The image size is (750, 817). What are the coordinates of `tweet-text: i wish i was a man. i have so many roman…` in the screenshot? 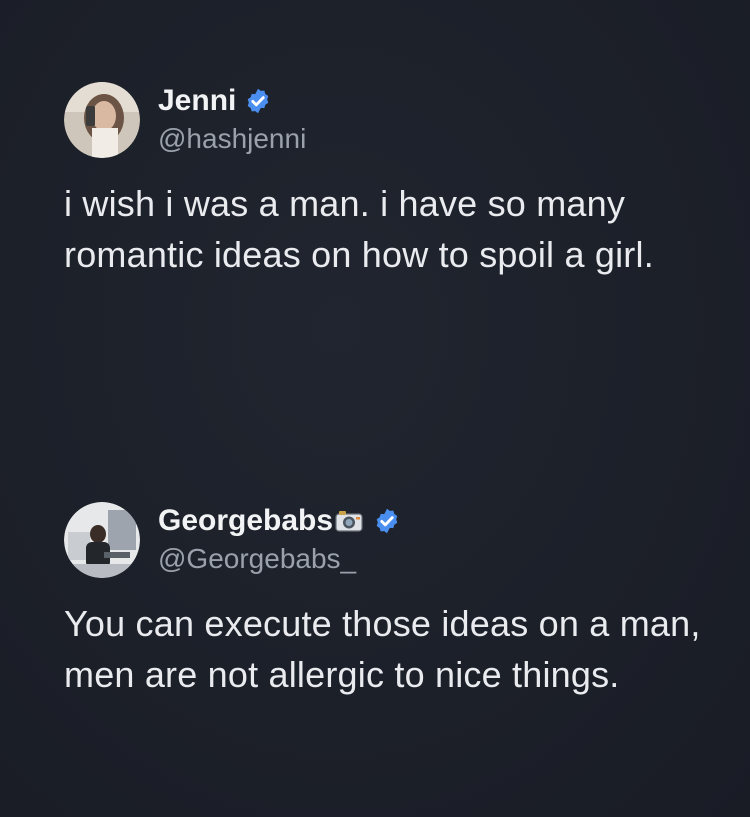 It's located at (359, 229).